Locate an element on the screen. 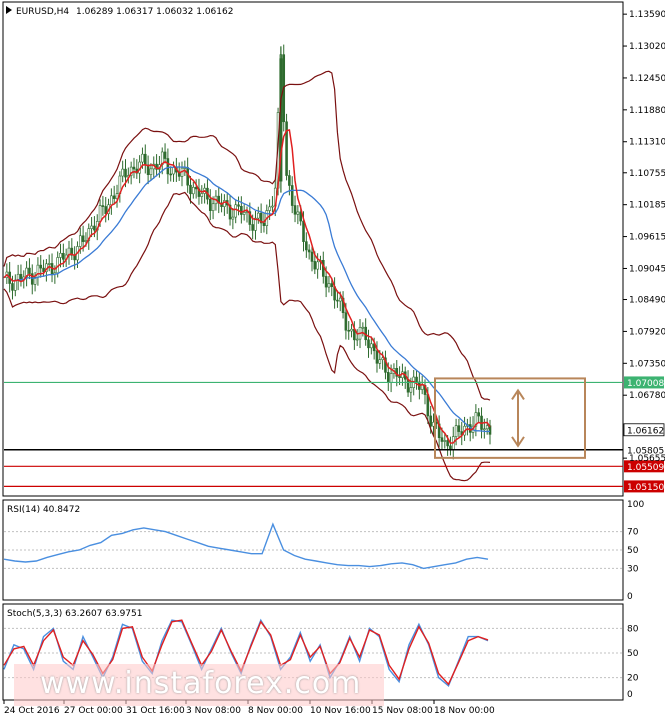 Image resolution: width=665 pixels, height=720 pixels. watermark-text: www.instaforex.com is located at coordinates (201, 683).